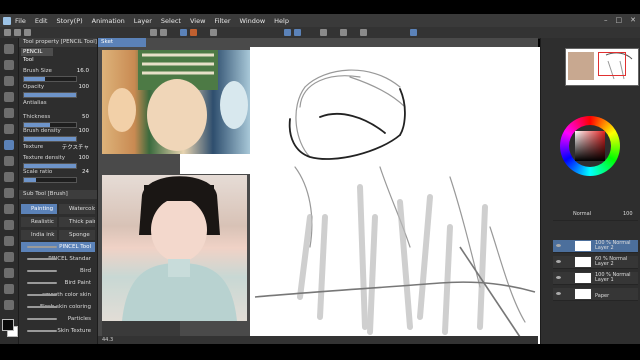  What do you see at coordinates (9, 209) in the screenshot?
I see `blend-icon` at bounding box center [9, 209].